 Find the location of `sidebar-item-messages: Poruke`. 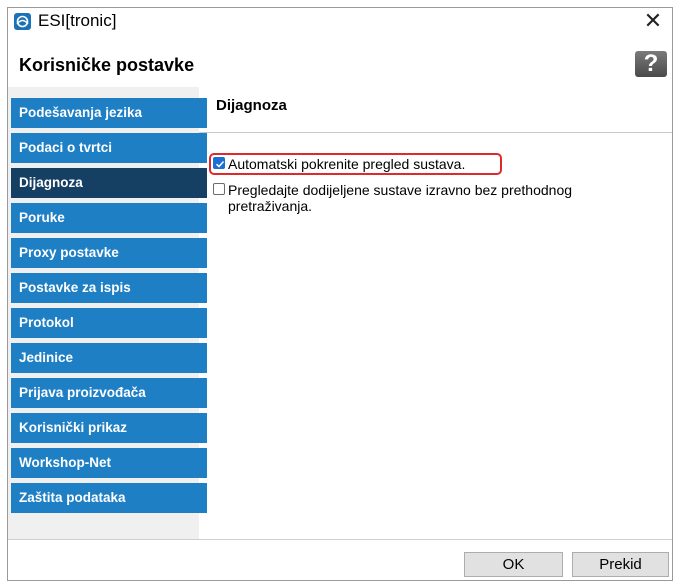

sidebar-item-messages: Poruke is located at coordinates (109, 218).